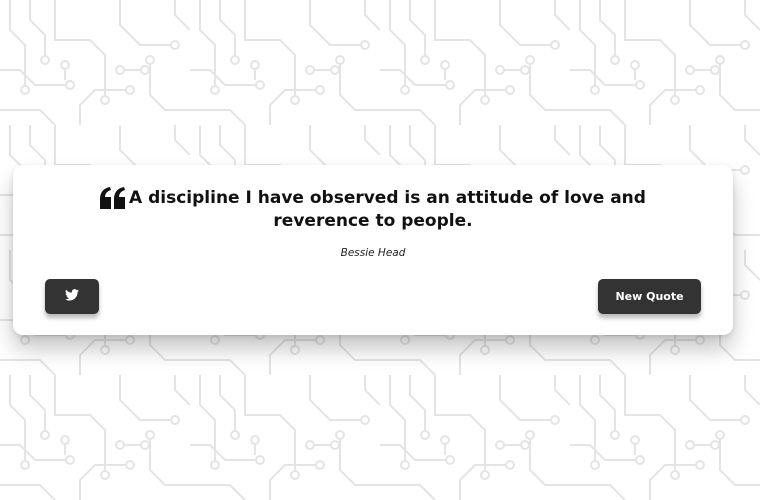 This screenshot has width=760, height=500. I want to click on quote-author: Bessie Head, so click(373, 253).